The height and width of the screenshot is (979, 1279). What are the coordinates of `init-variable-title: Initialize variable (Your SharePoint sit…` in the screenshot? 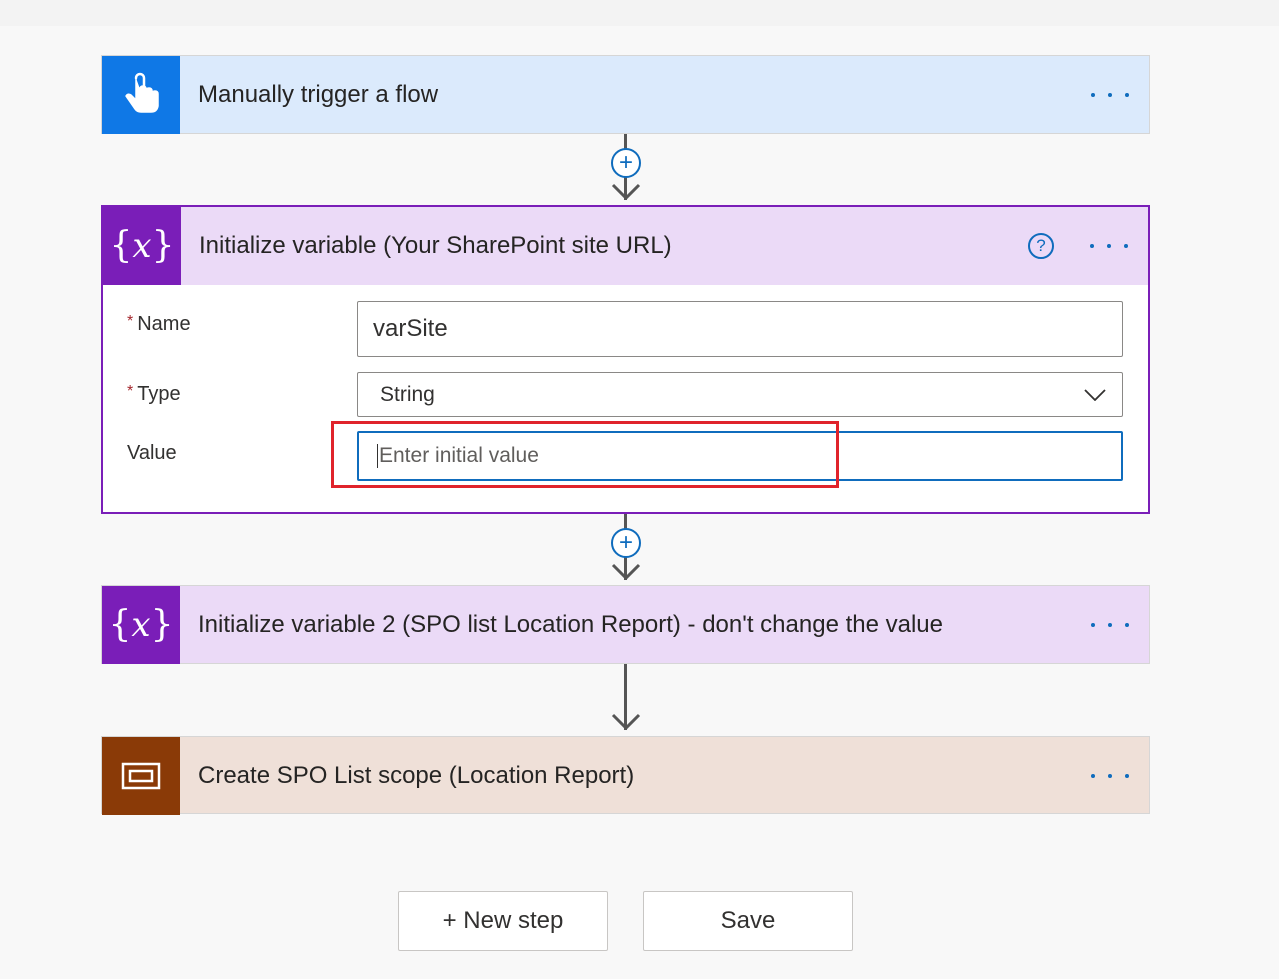 It's located at (435, 245).